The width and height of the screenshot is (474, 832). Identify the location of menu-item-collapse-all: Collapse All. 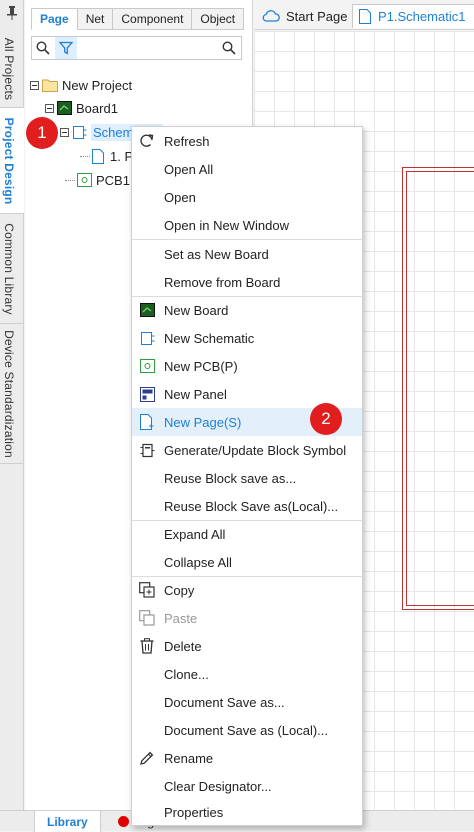
(247, 562).